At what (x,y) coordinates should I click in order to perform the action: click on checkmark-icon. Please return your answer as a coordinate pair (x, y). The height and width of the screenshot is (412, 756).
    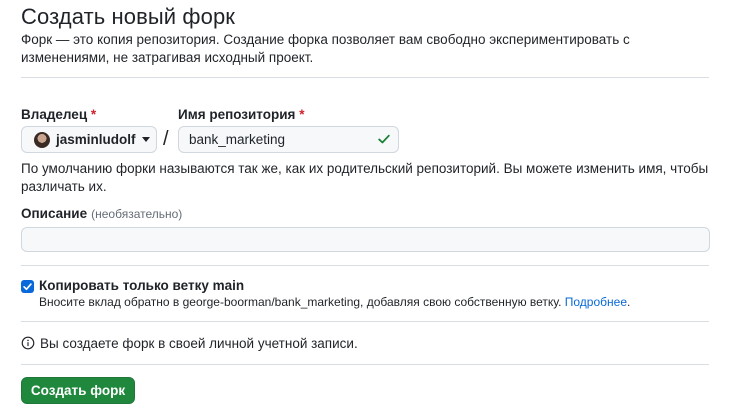
    Looking at the image, I should click on (27, 287).